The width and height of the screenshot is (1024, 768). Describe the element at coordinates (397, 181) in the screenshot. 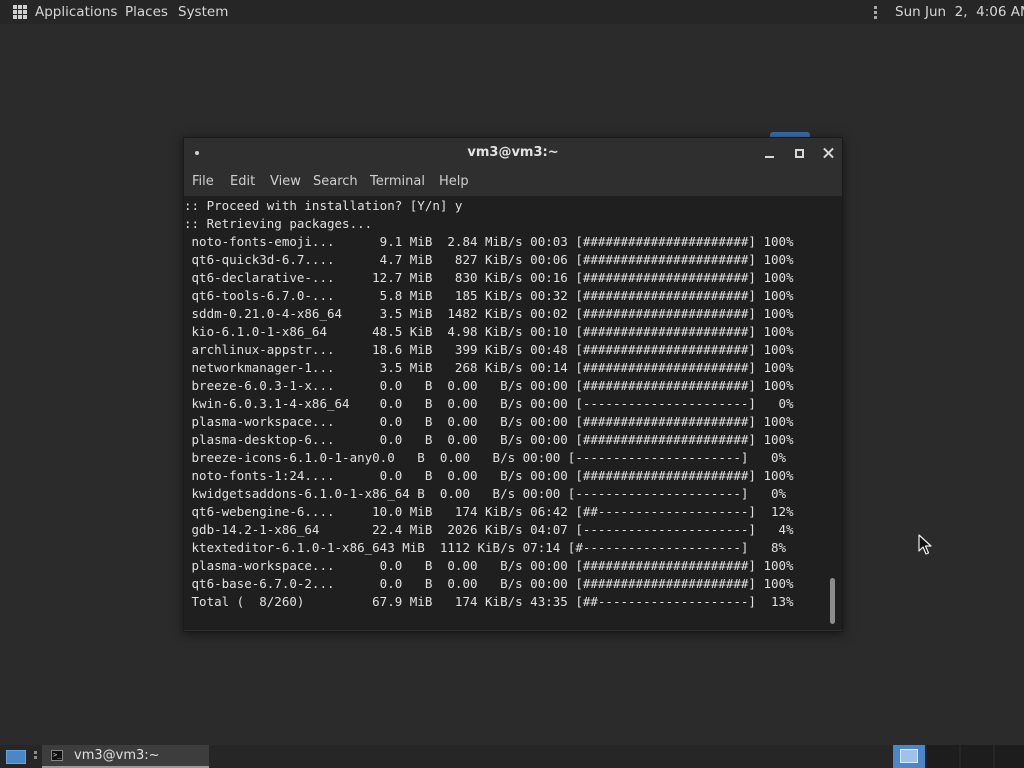

I see `menu-terminal: Terminal` at that location.